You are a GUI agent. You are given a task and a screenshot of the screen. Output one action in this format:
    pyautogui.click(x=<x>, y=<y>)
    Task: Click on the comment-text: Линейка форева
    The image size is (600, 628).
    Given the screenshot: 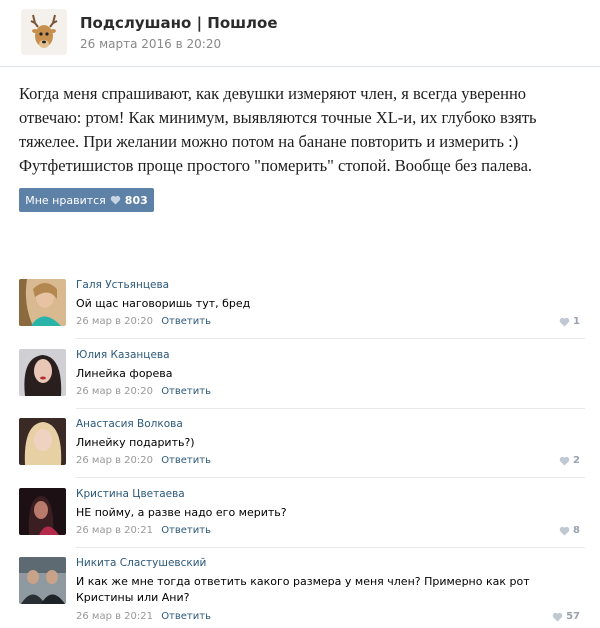 What is the action you would take?
    pyautogui.click(x=124, y=373)
    